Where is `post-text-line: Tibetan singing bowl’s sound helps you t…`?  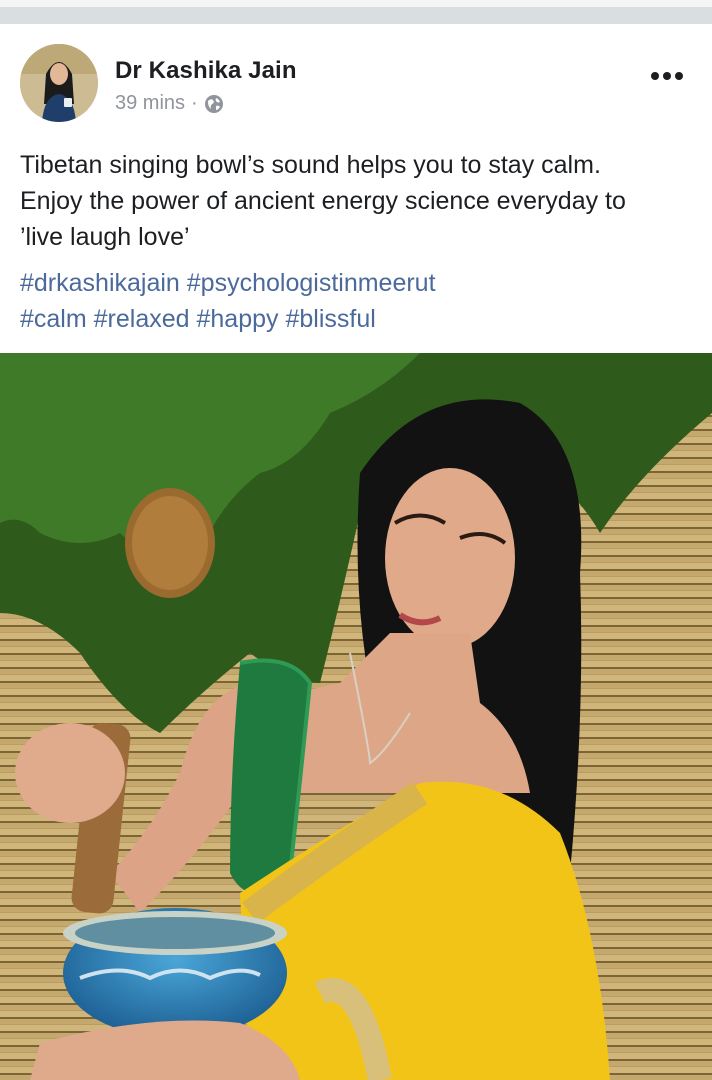 post-text-line: Tibetan singing bowl’s sound helps you t… is located at coordinates (310, 165).